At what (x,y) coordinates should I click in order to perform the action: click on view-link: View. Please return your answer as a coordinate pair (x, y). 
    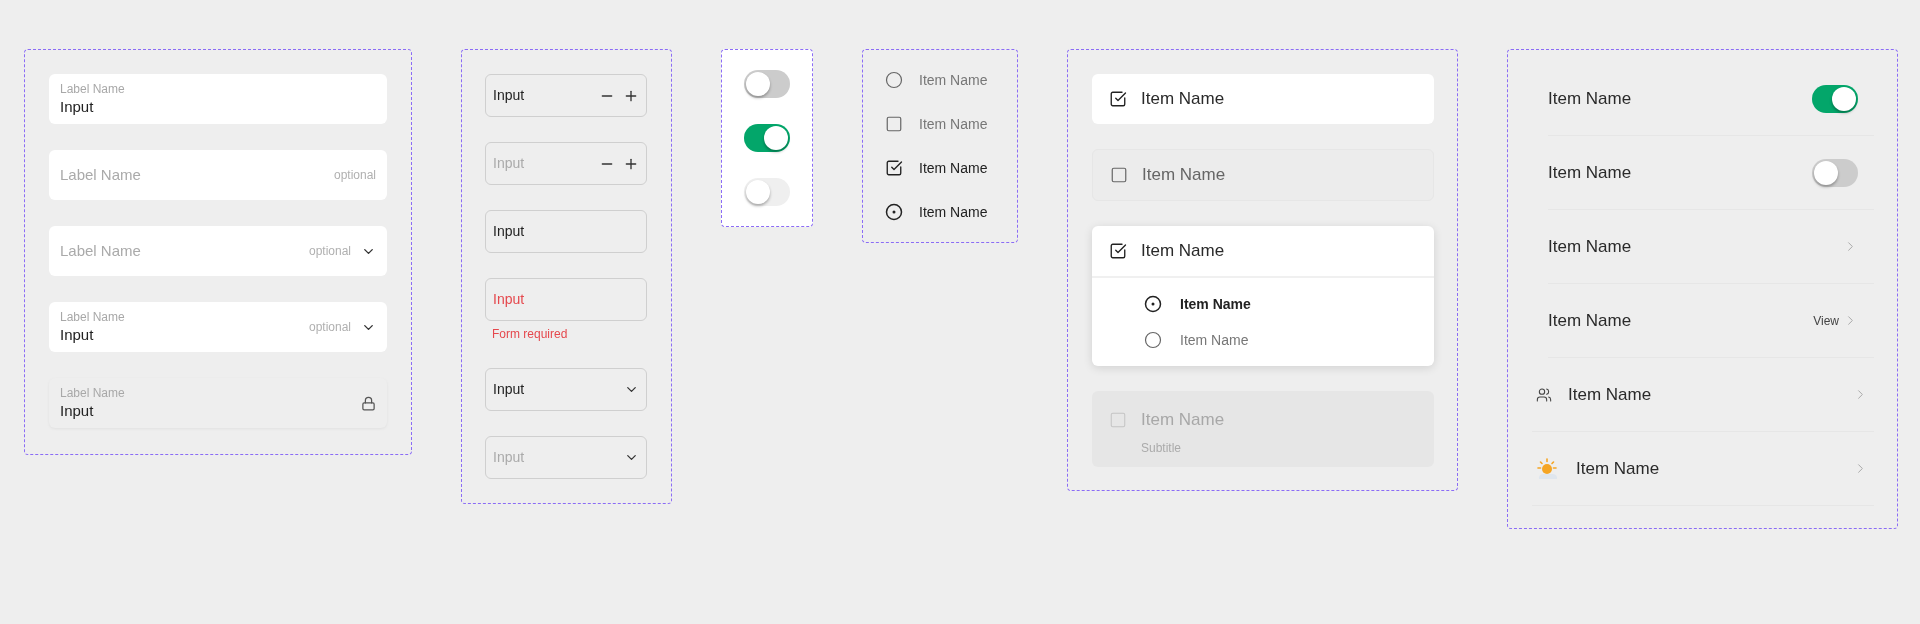
    Looking at the image, I should click on (1826, 320).